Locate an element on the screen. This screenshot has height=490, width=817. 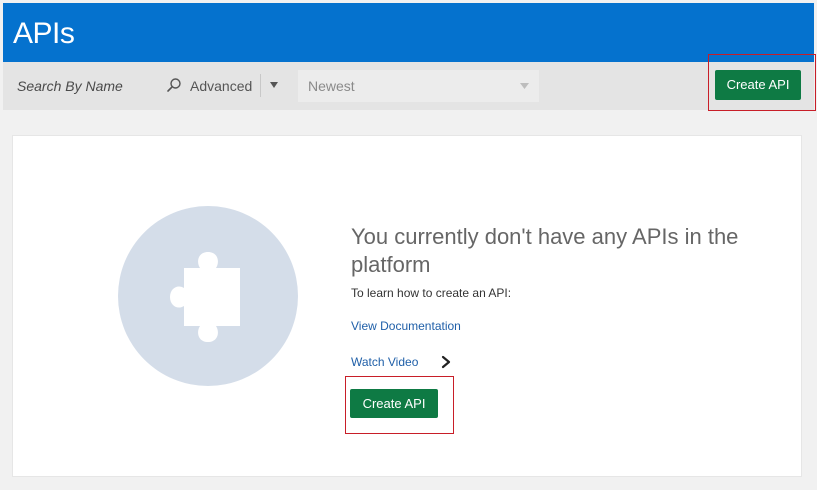
advanced-search-button: Advanced is located at coordinates (221, 86).